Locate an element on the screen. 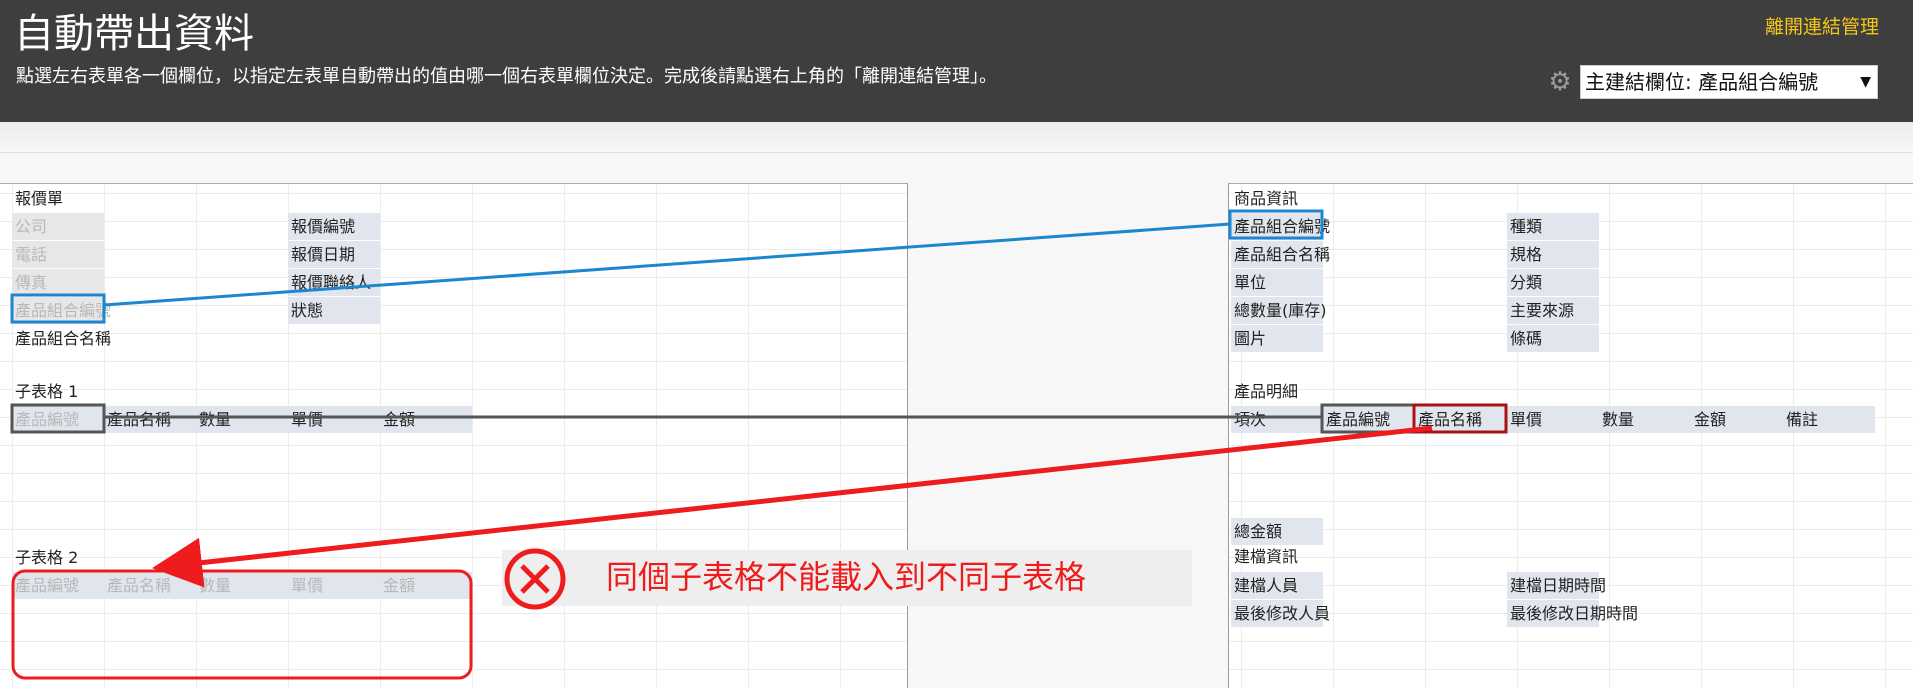 The image size is (1913, 688). gear-icon: ⚙ is located at coordinates (1560, 82).